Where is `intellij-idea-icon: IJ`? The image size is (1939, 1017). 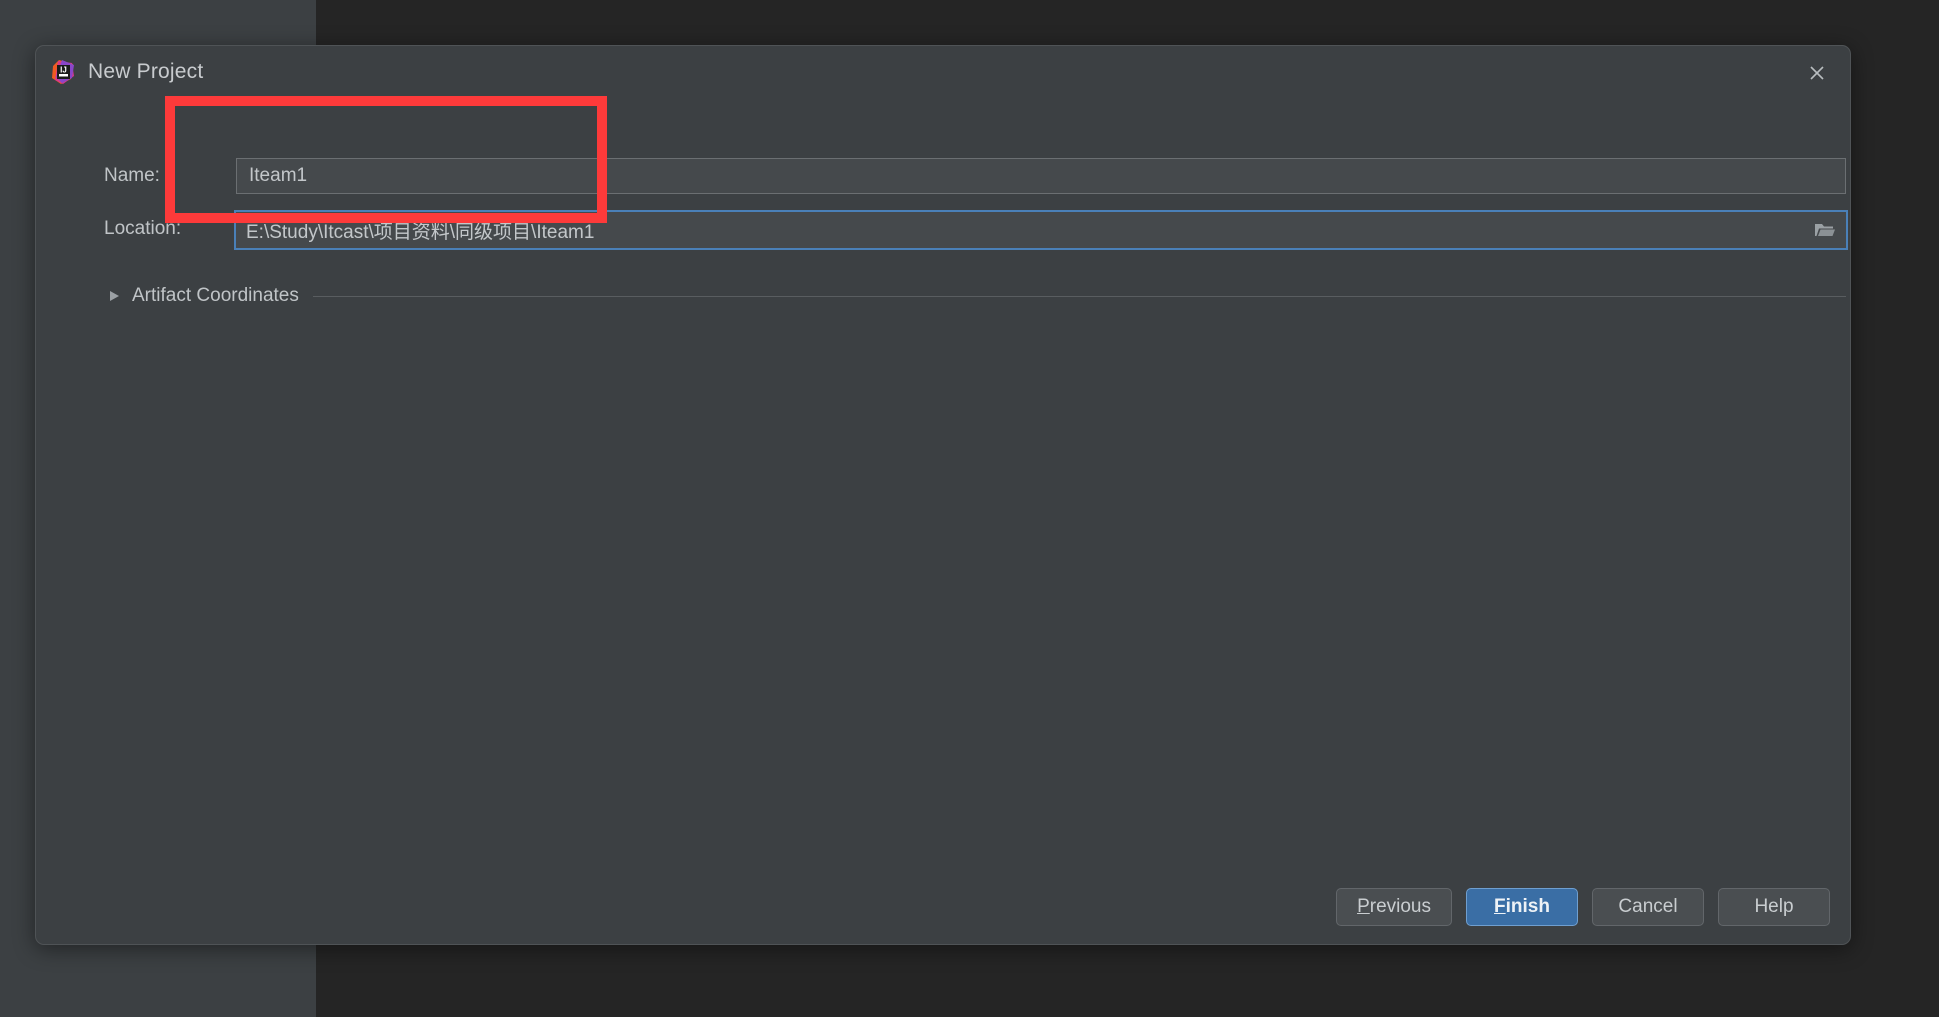
intellij-idea-icon: IJ is located at coordinates (63, 72).